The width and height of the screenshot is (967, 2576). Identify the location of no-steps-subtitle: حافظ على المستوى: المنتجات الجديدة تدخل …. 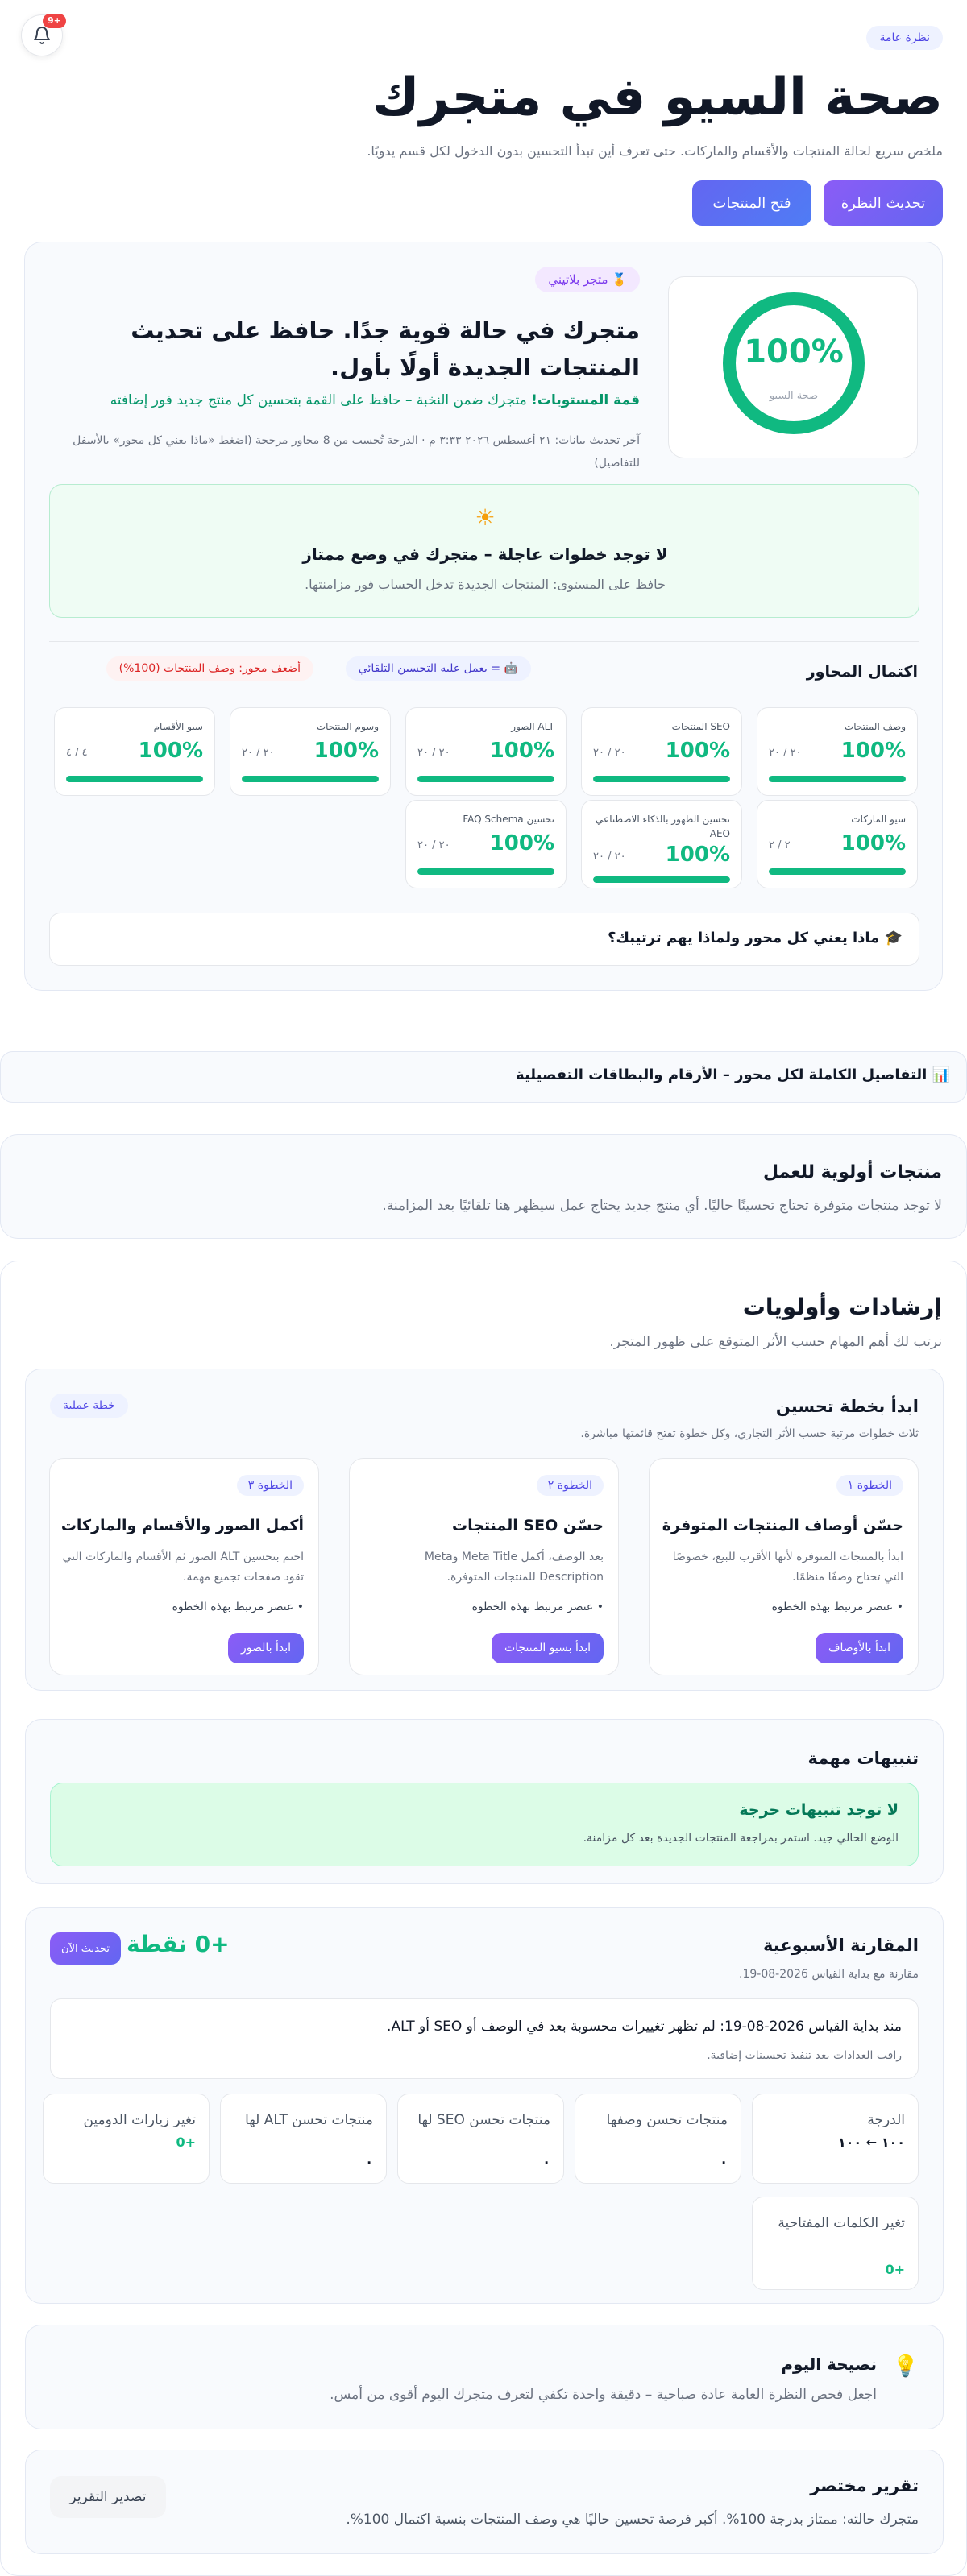
(485, 584).